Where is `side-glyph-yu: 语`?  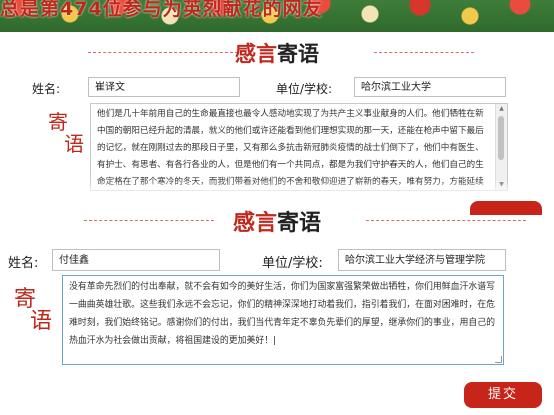 side-glyph-yu: 语 is located at coordinates (74, 144).